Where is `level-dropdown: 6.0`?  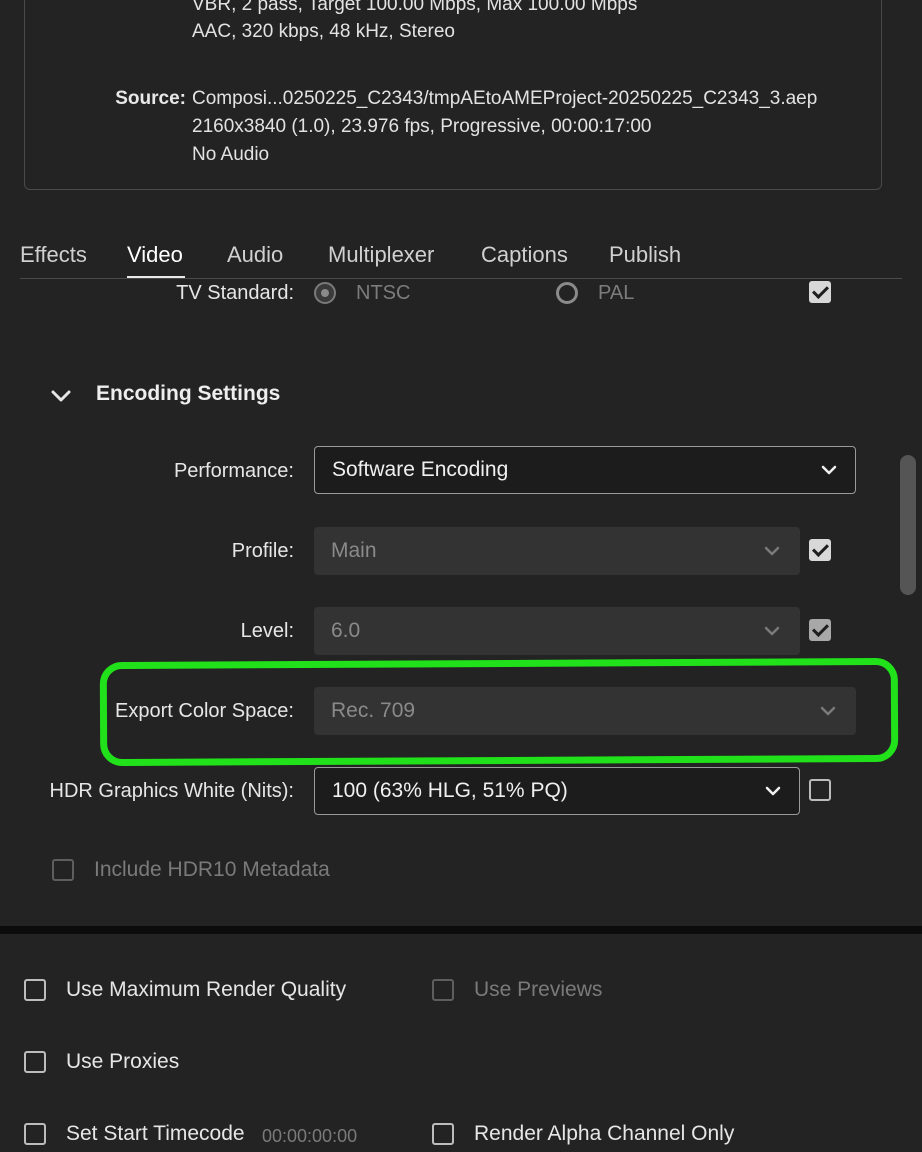
level-dropdown: 6.0 is located at coordinates (557, 631).